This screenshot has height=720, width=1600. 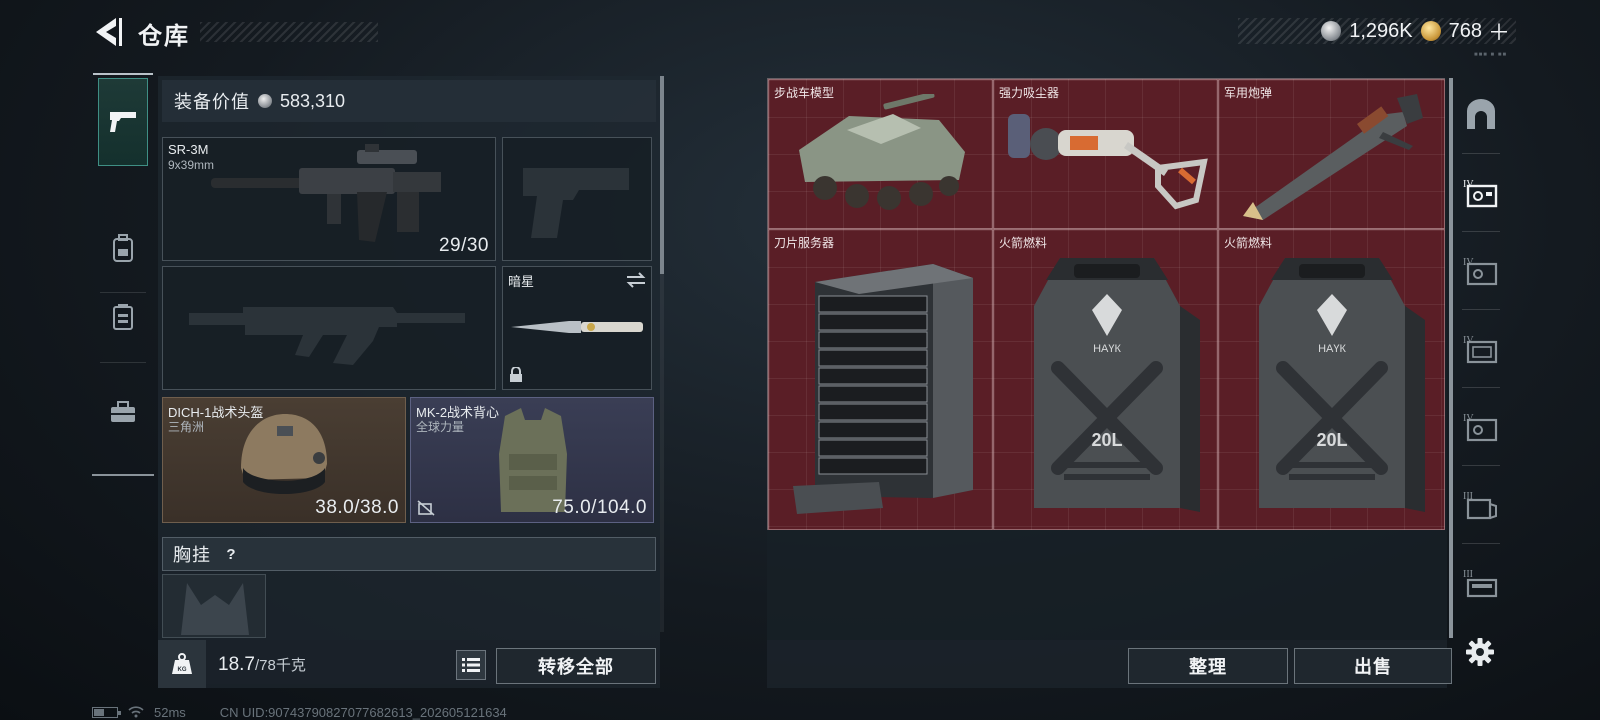 I want to click on tab-toolbox, so click(x=123, y=412).